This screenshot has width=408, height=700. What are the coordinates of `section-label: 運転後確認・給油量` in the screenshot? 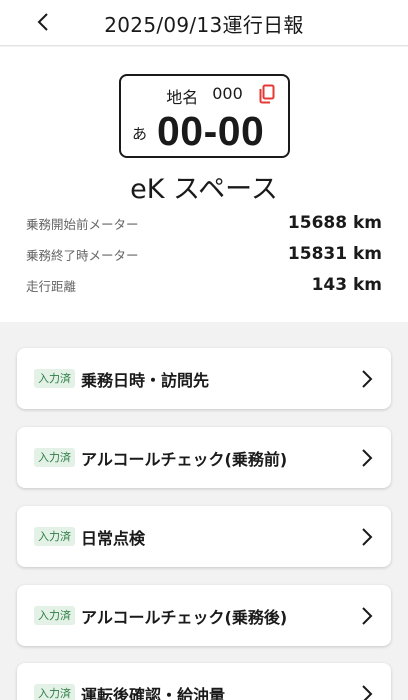 It's located at (153, 692).